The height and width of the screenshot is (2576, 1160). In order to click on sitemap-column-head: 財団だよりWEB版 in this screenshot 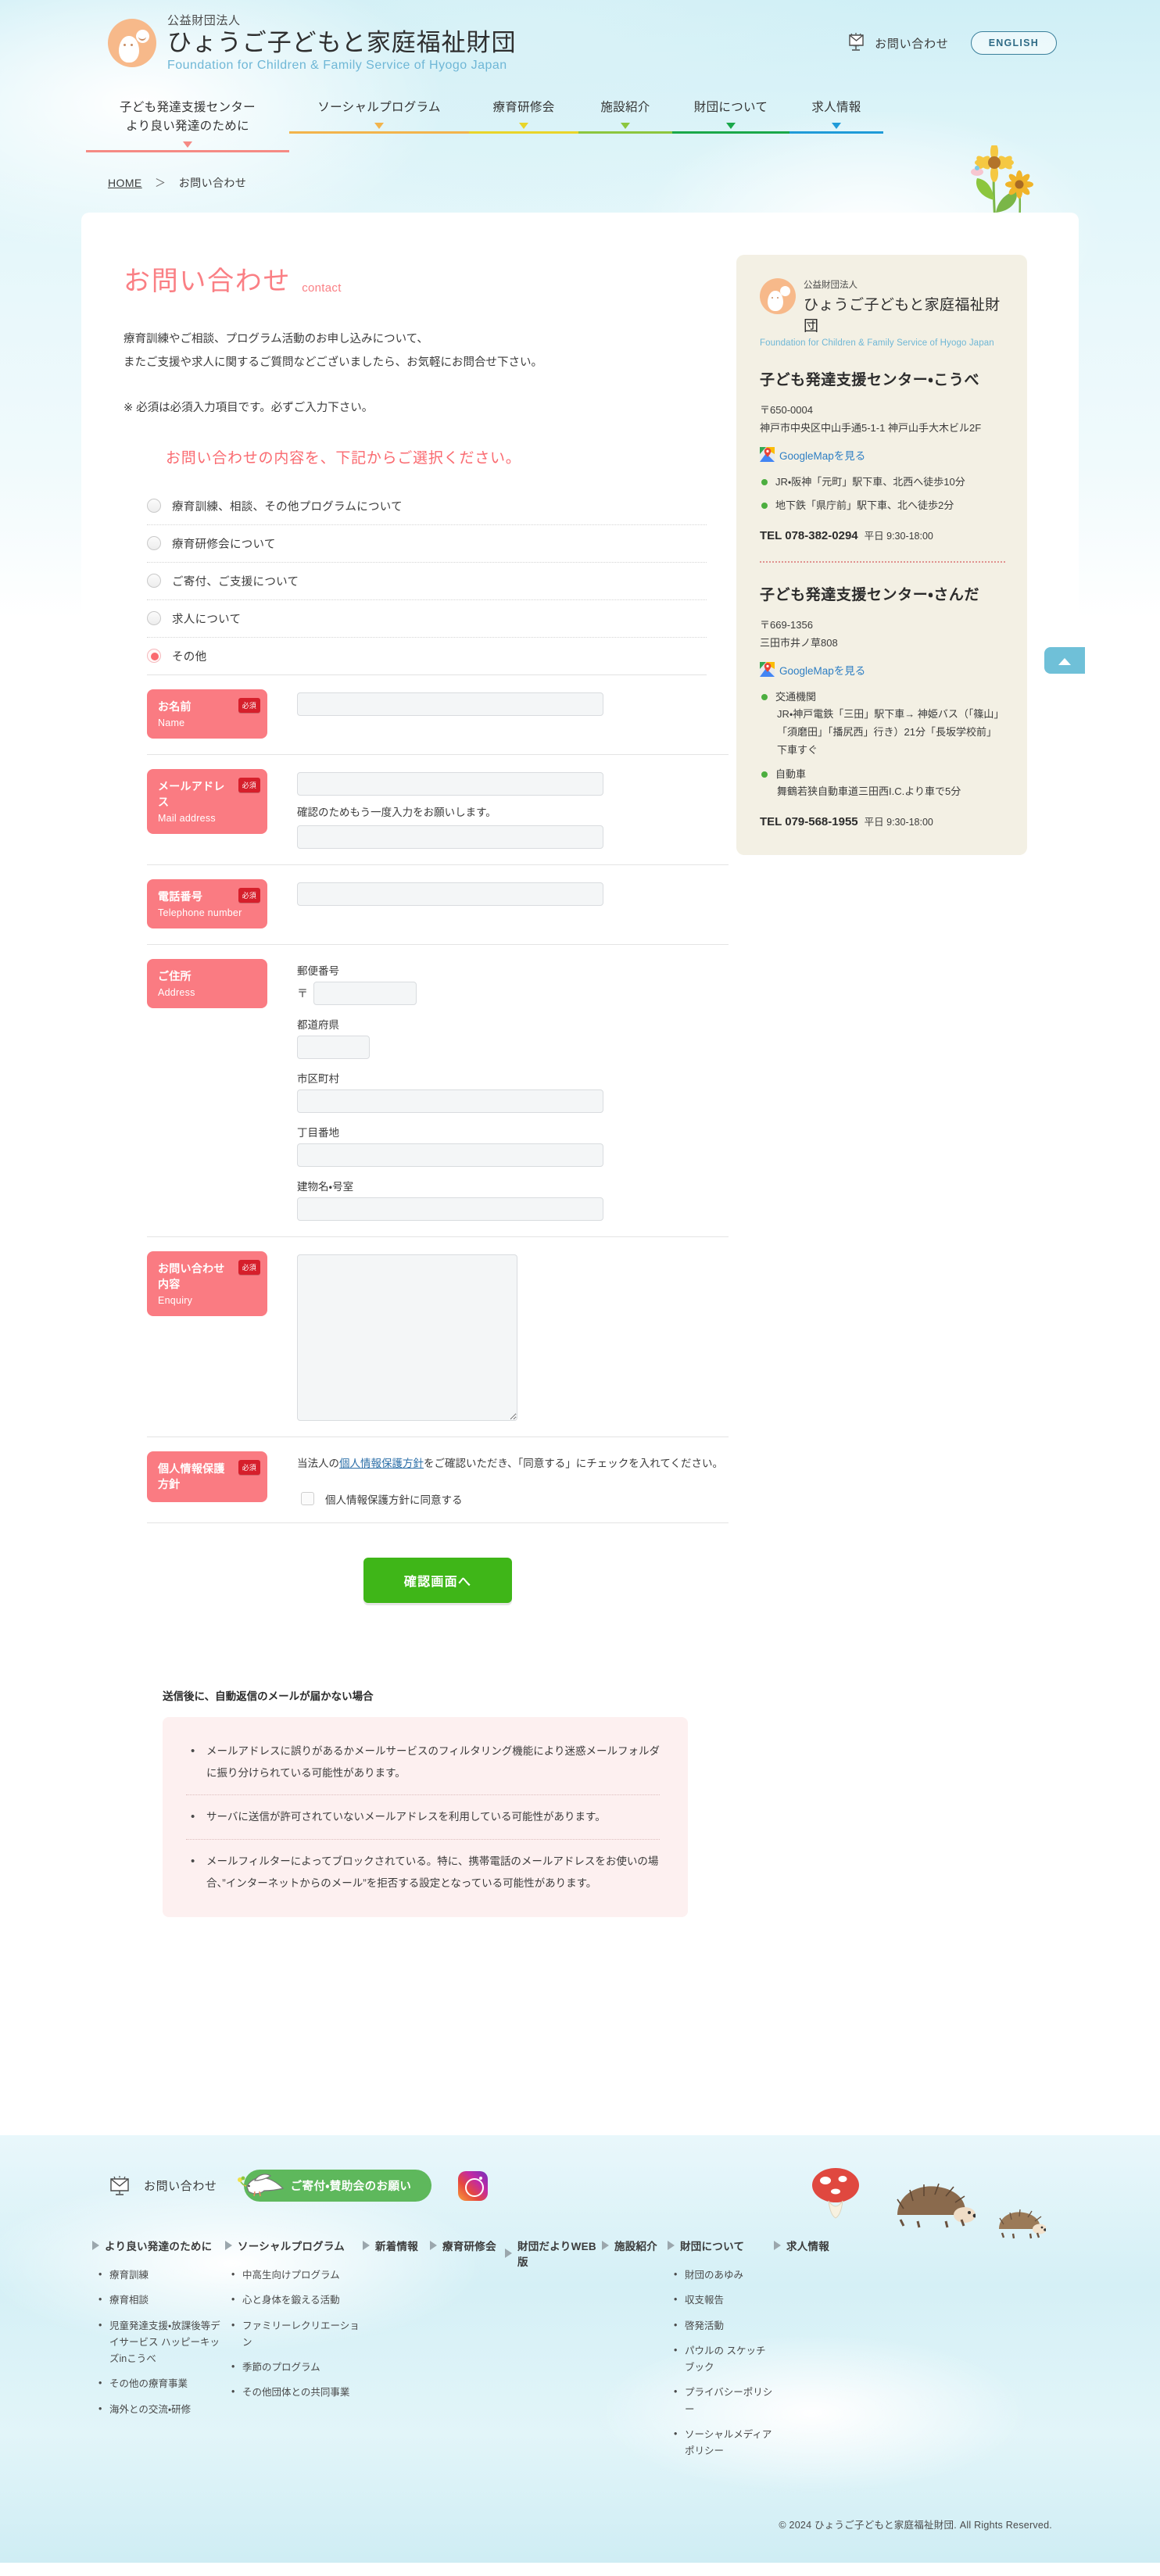, I will do `click(553, 2253)`.